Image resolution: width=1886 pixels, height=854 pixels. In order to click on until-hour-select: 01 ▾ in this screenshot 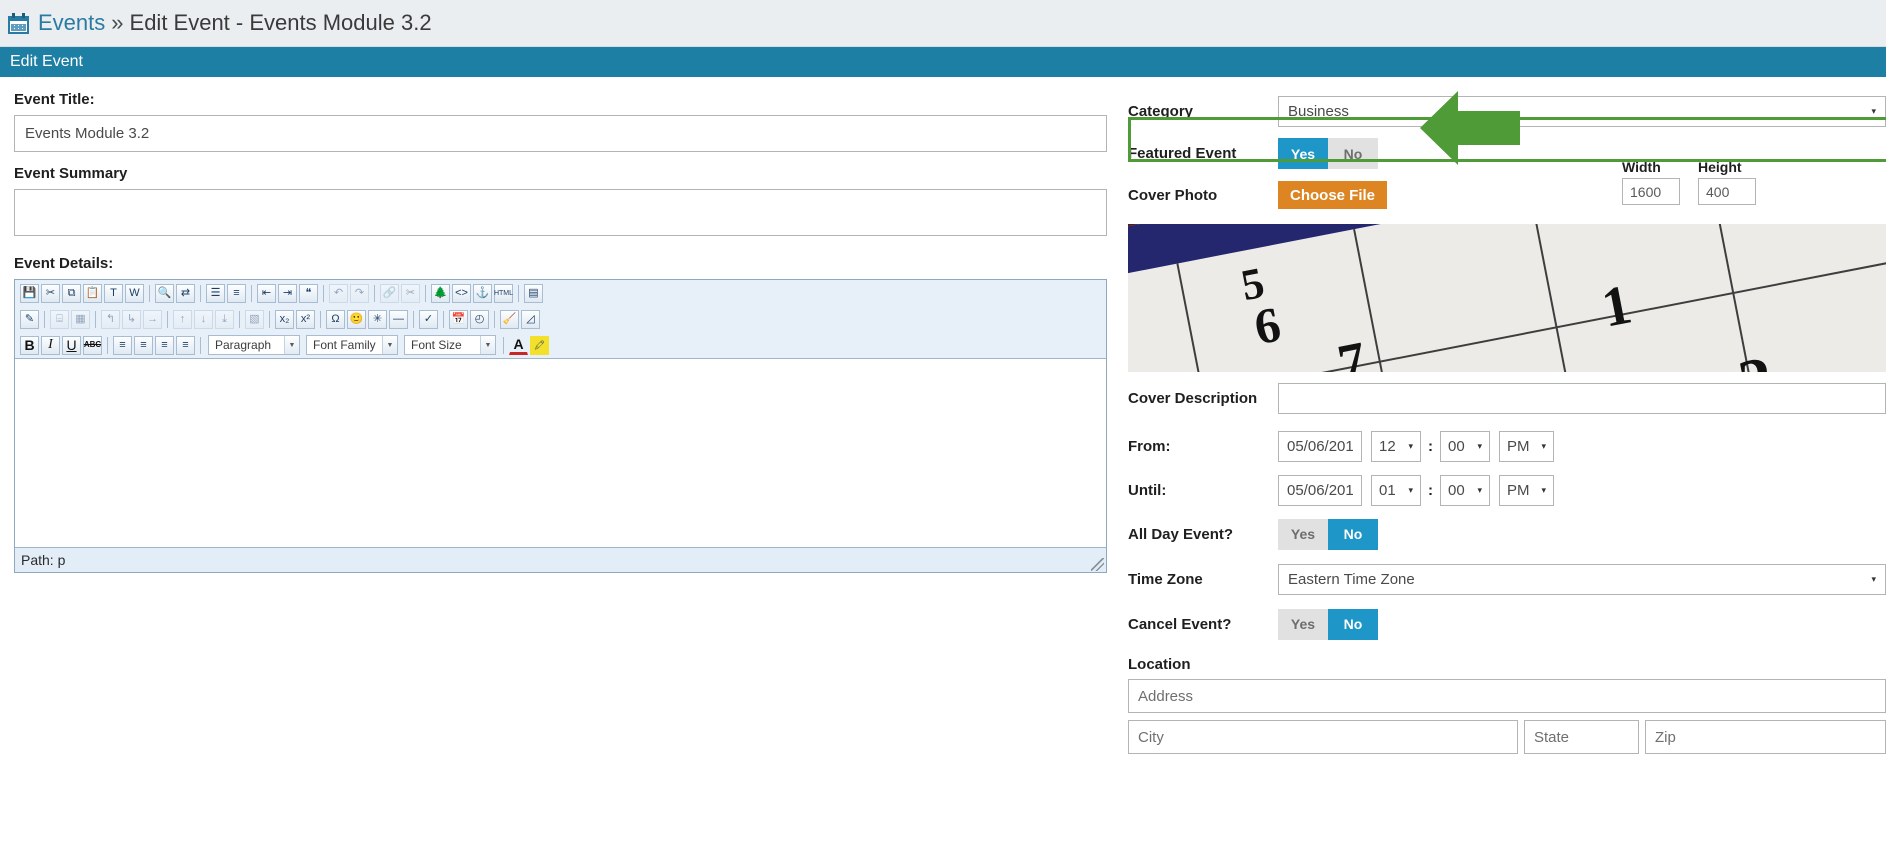, I will do `click(1396, 490)`.